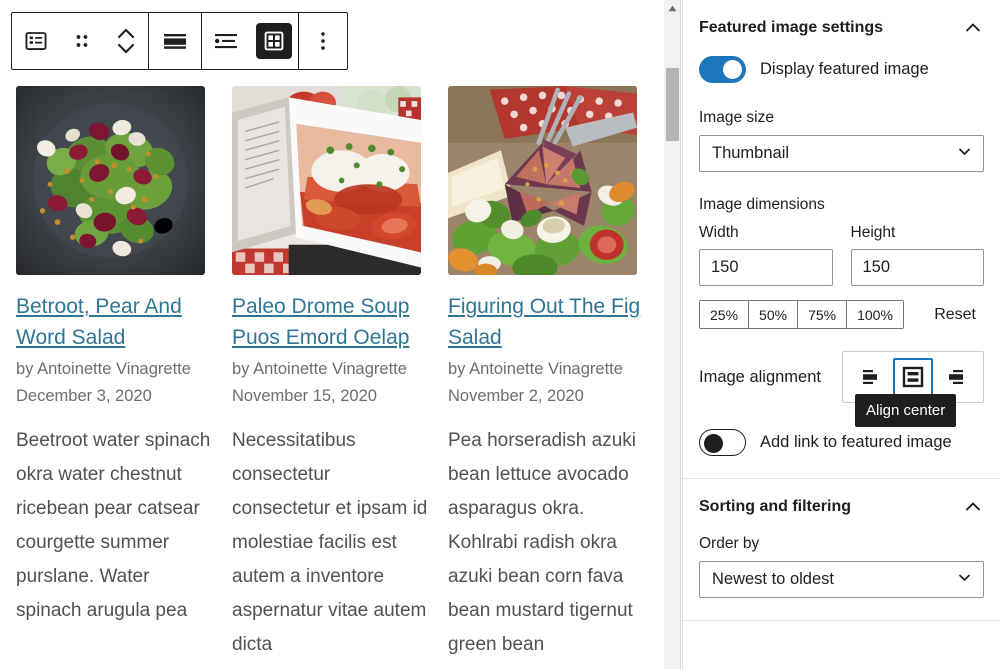 Image resolution: width=1000 pixels, height=669 pixels. I want to click on height-label: Height, so click(873, 232).